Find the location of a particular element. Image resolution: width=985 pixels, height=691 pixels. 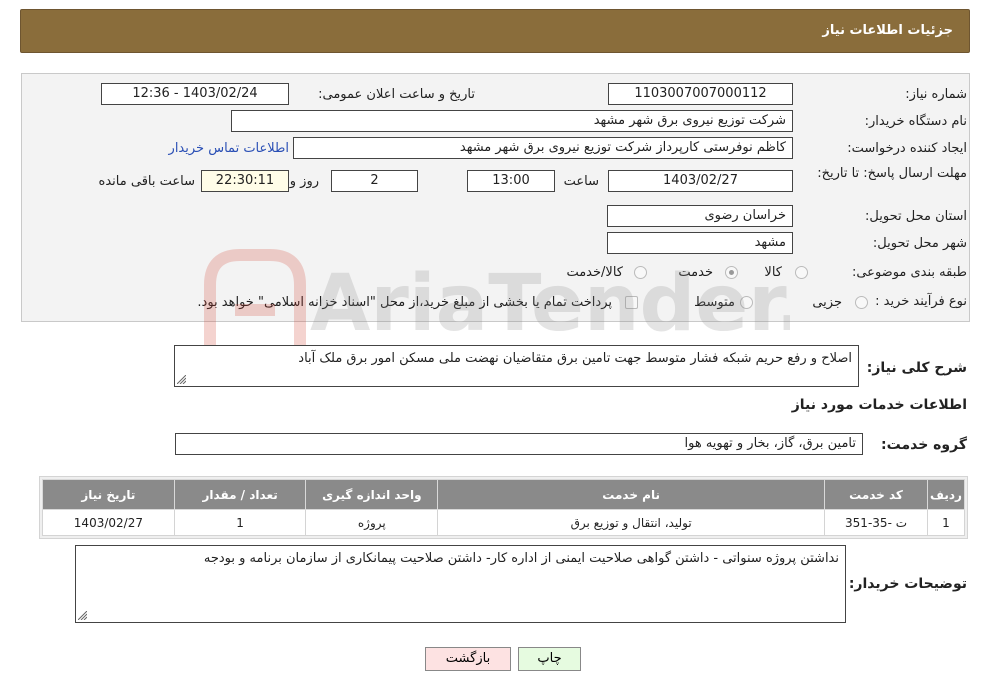

page-header: جزئیات اطلاعات نیاز is located at coordinates (495, 31).